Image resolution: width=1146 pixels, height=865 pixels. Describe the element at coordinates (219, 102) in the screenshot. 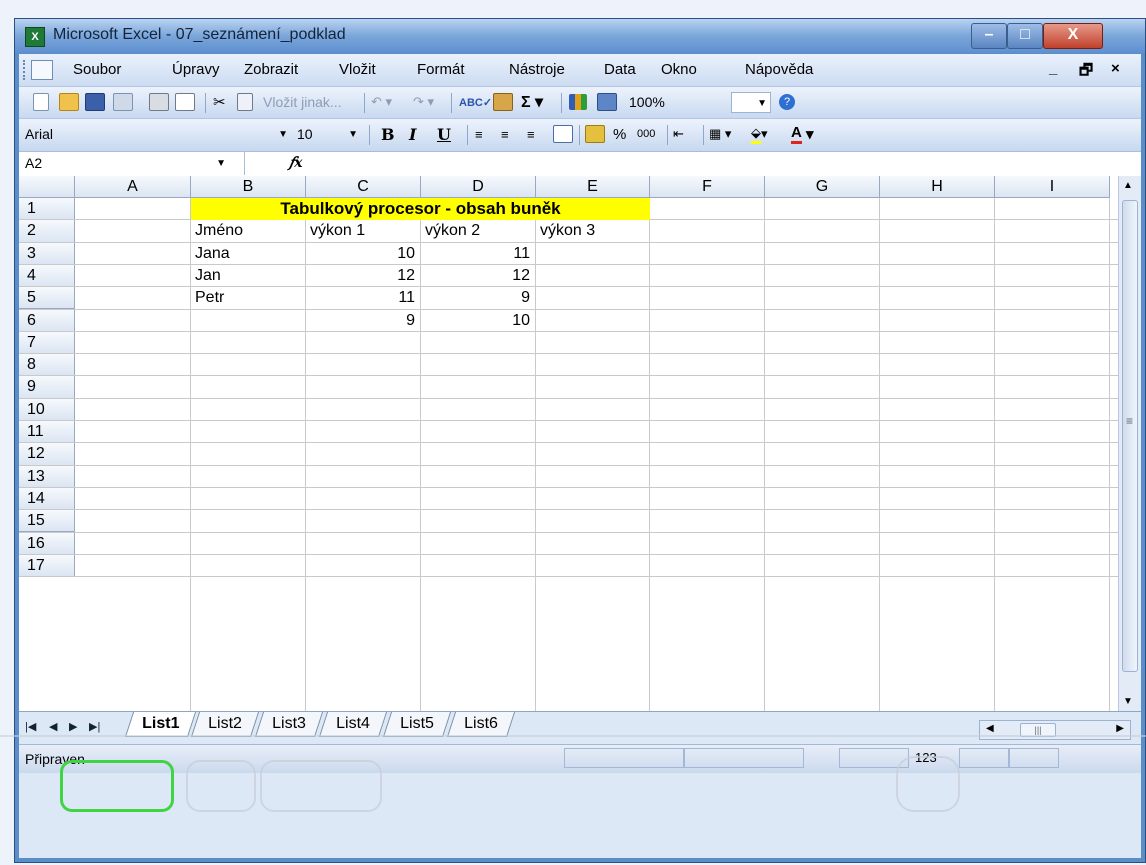

I see `cut-icon: ✂` at that location.